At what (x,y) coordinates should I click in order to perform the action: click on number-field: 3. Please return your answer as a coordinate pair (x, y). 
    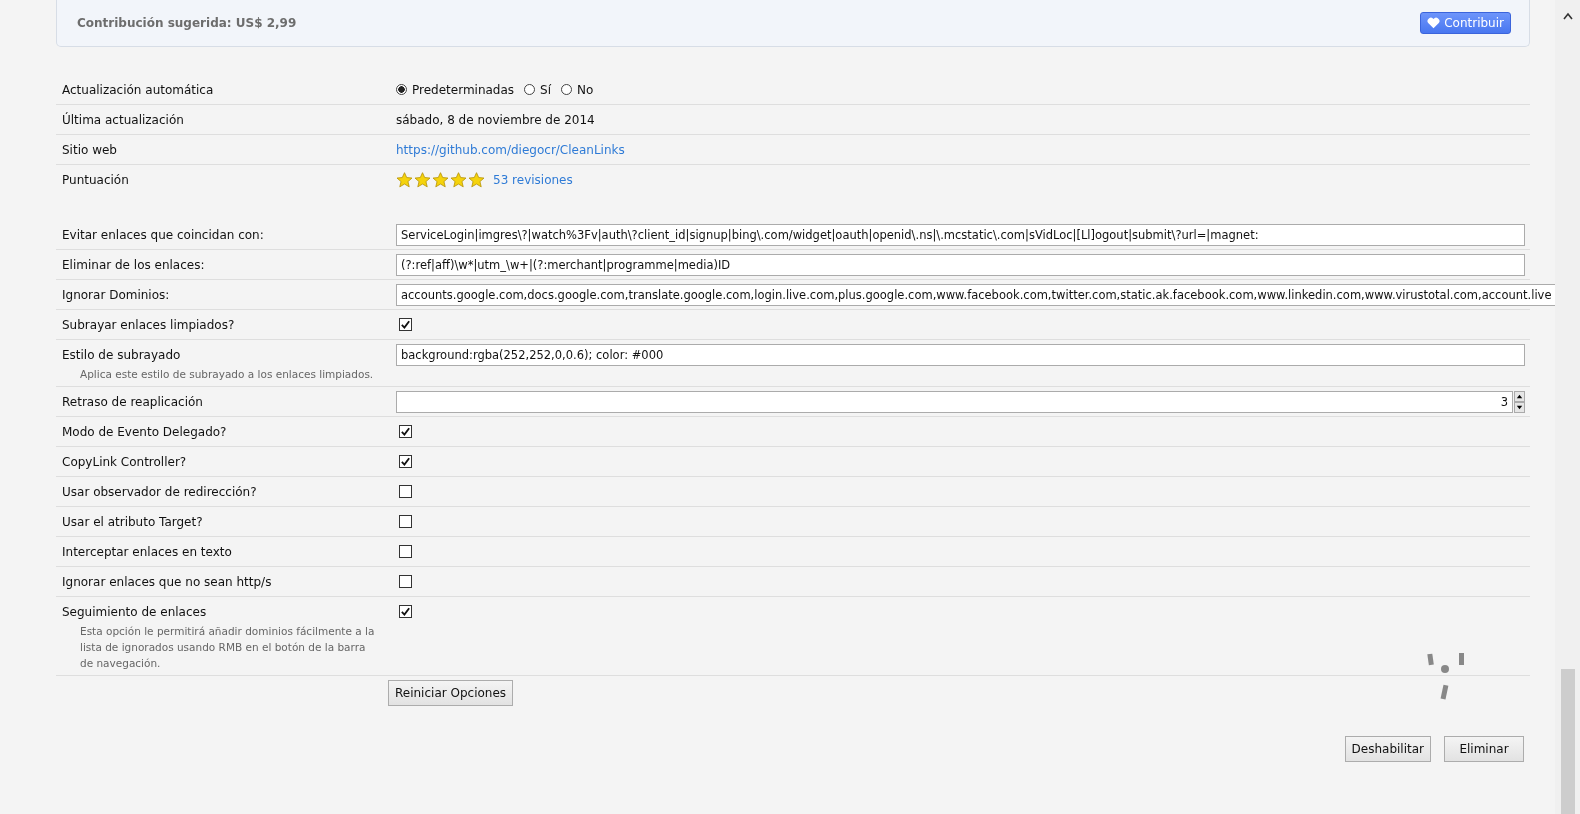
    Looking at the image, I should click on (954, 402).